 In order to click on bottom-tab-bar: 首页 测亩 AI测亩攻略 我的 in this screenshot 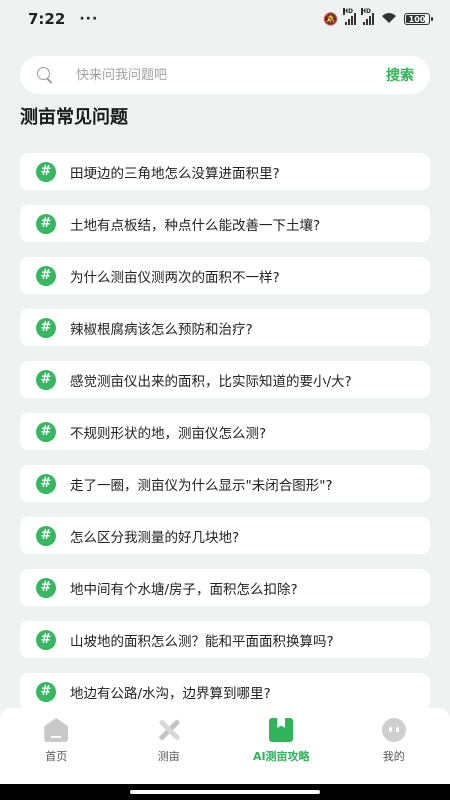, I will do `click(225, 746)`.